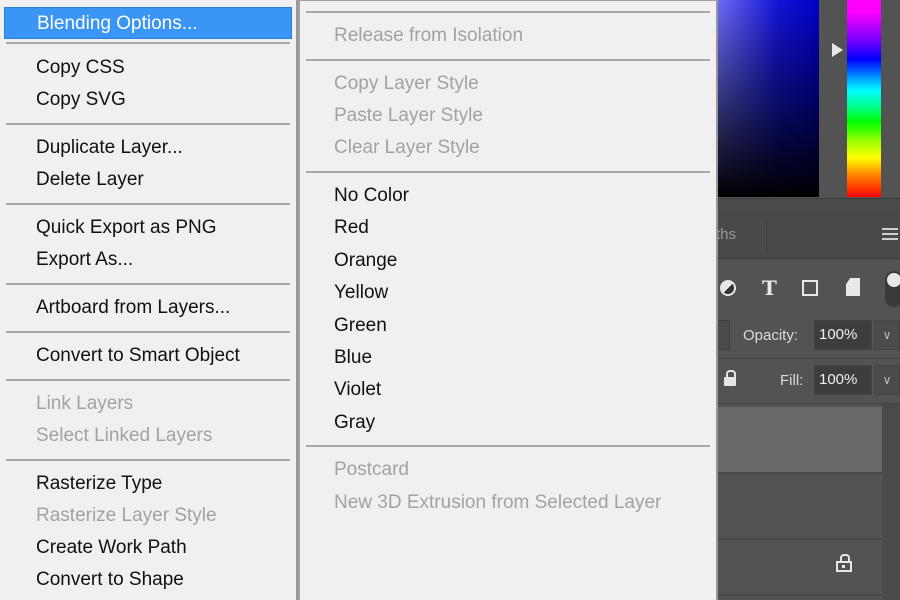 Image resolution: width=900 pixels, height=600 pixels. What do you see at coordinates (126, 515) in the screenshot?
I see `menu-item-rasterize-layer-style: Rasterize Layer Style` at bounding box center [126, 515].